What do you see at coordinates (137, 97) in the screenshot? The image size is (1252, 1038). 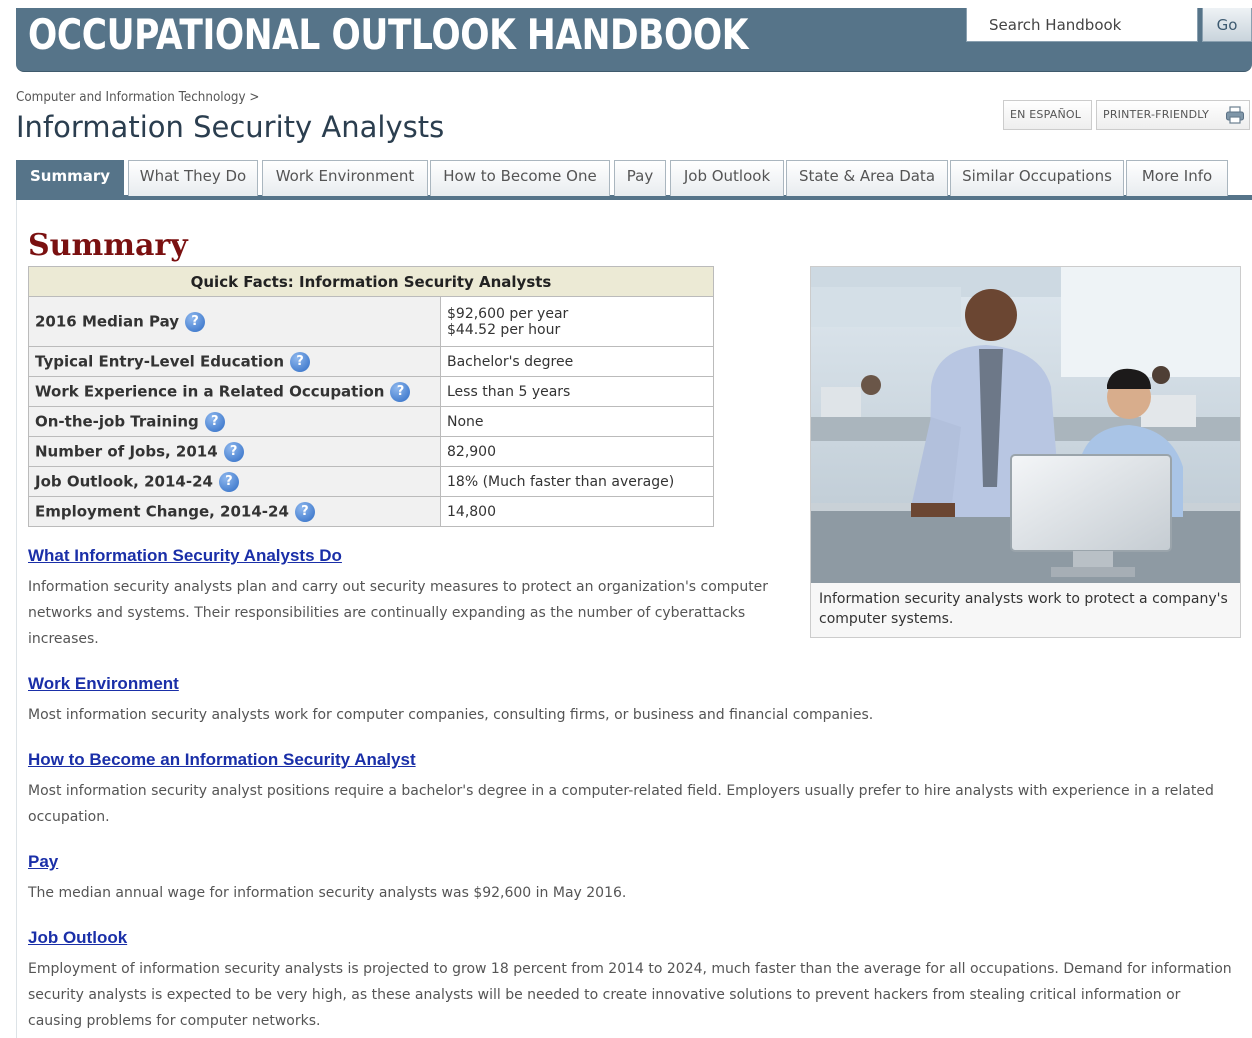 I see `breadcrumb: Computer and Information Technology >` at bounding box center [137, 97].